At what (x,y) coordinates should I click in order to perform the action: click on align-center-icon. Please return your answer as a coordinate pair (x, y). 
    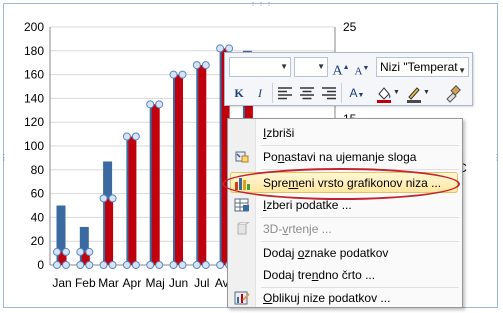
    Looking at the image, I should click on (307, 93).